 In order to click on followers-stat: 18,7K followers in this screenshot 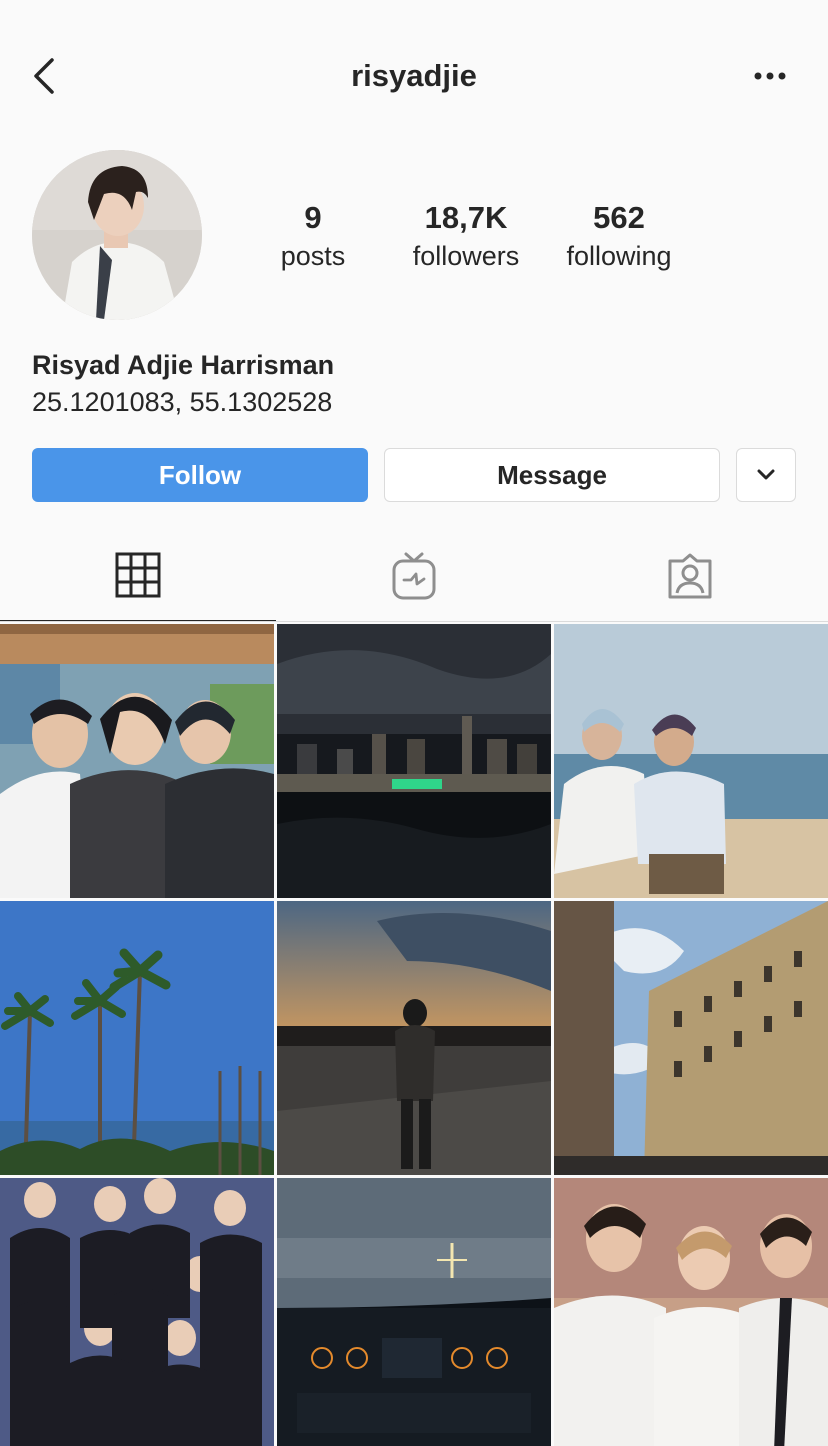, I will do `click(466, 236)`.